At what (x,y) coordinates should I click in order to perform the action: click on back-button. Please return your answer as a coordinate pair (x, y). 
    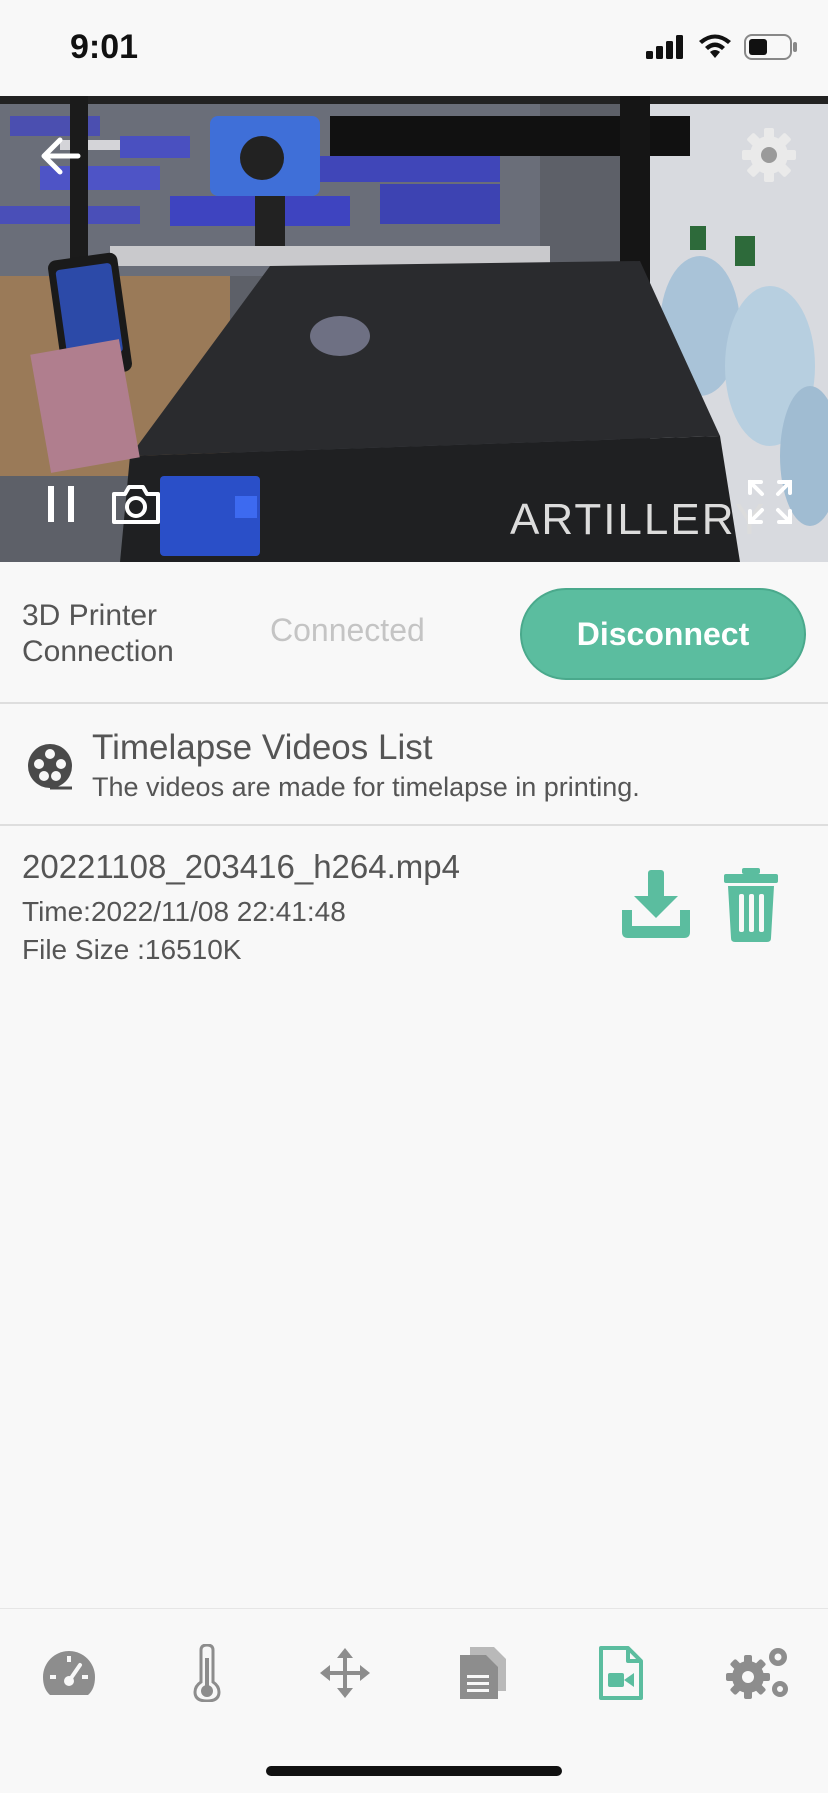
    Looking at the image, I should click on (60, 156).